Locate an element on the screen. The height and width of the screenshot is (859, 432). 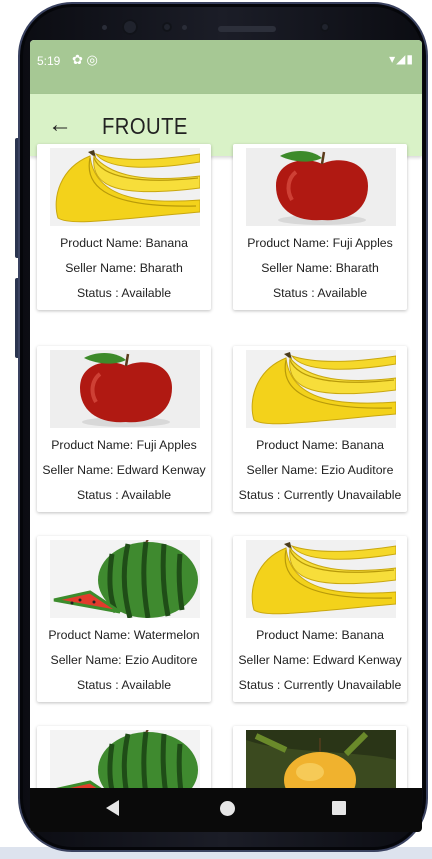
notification-icons: ✿ ◎ is located at coordinates (85, 59).